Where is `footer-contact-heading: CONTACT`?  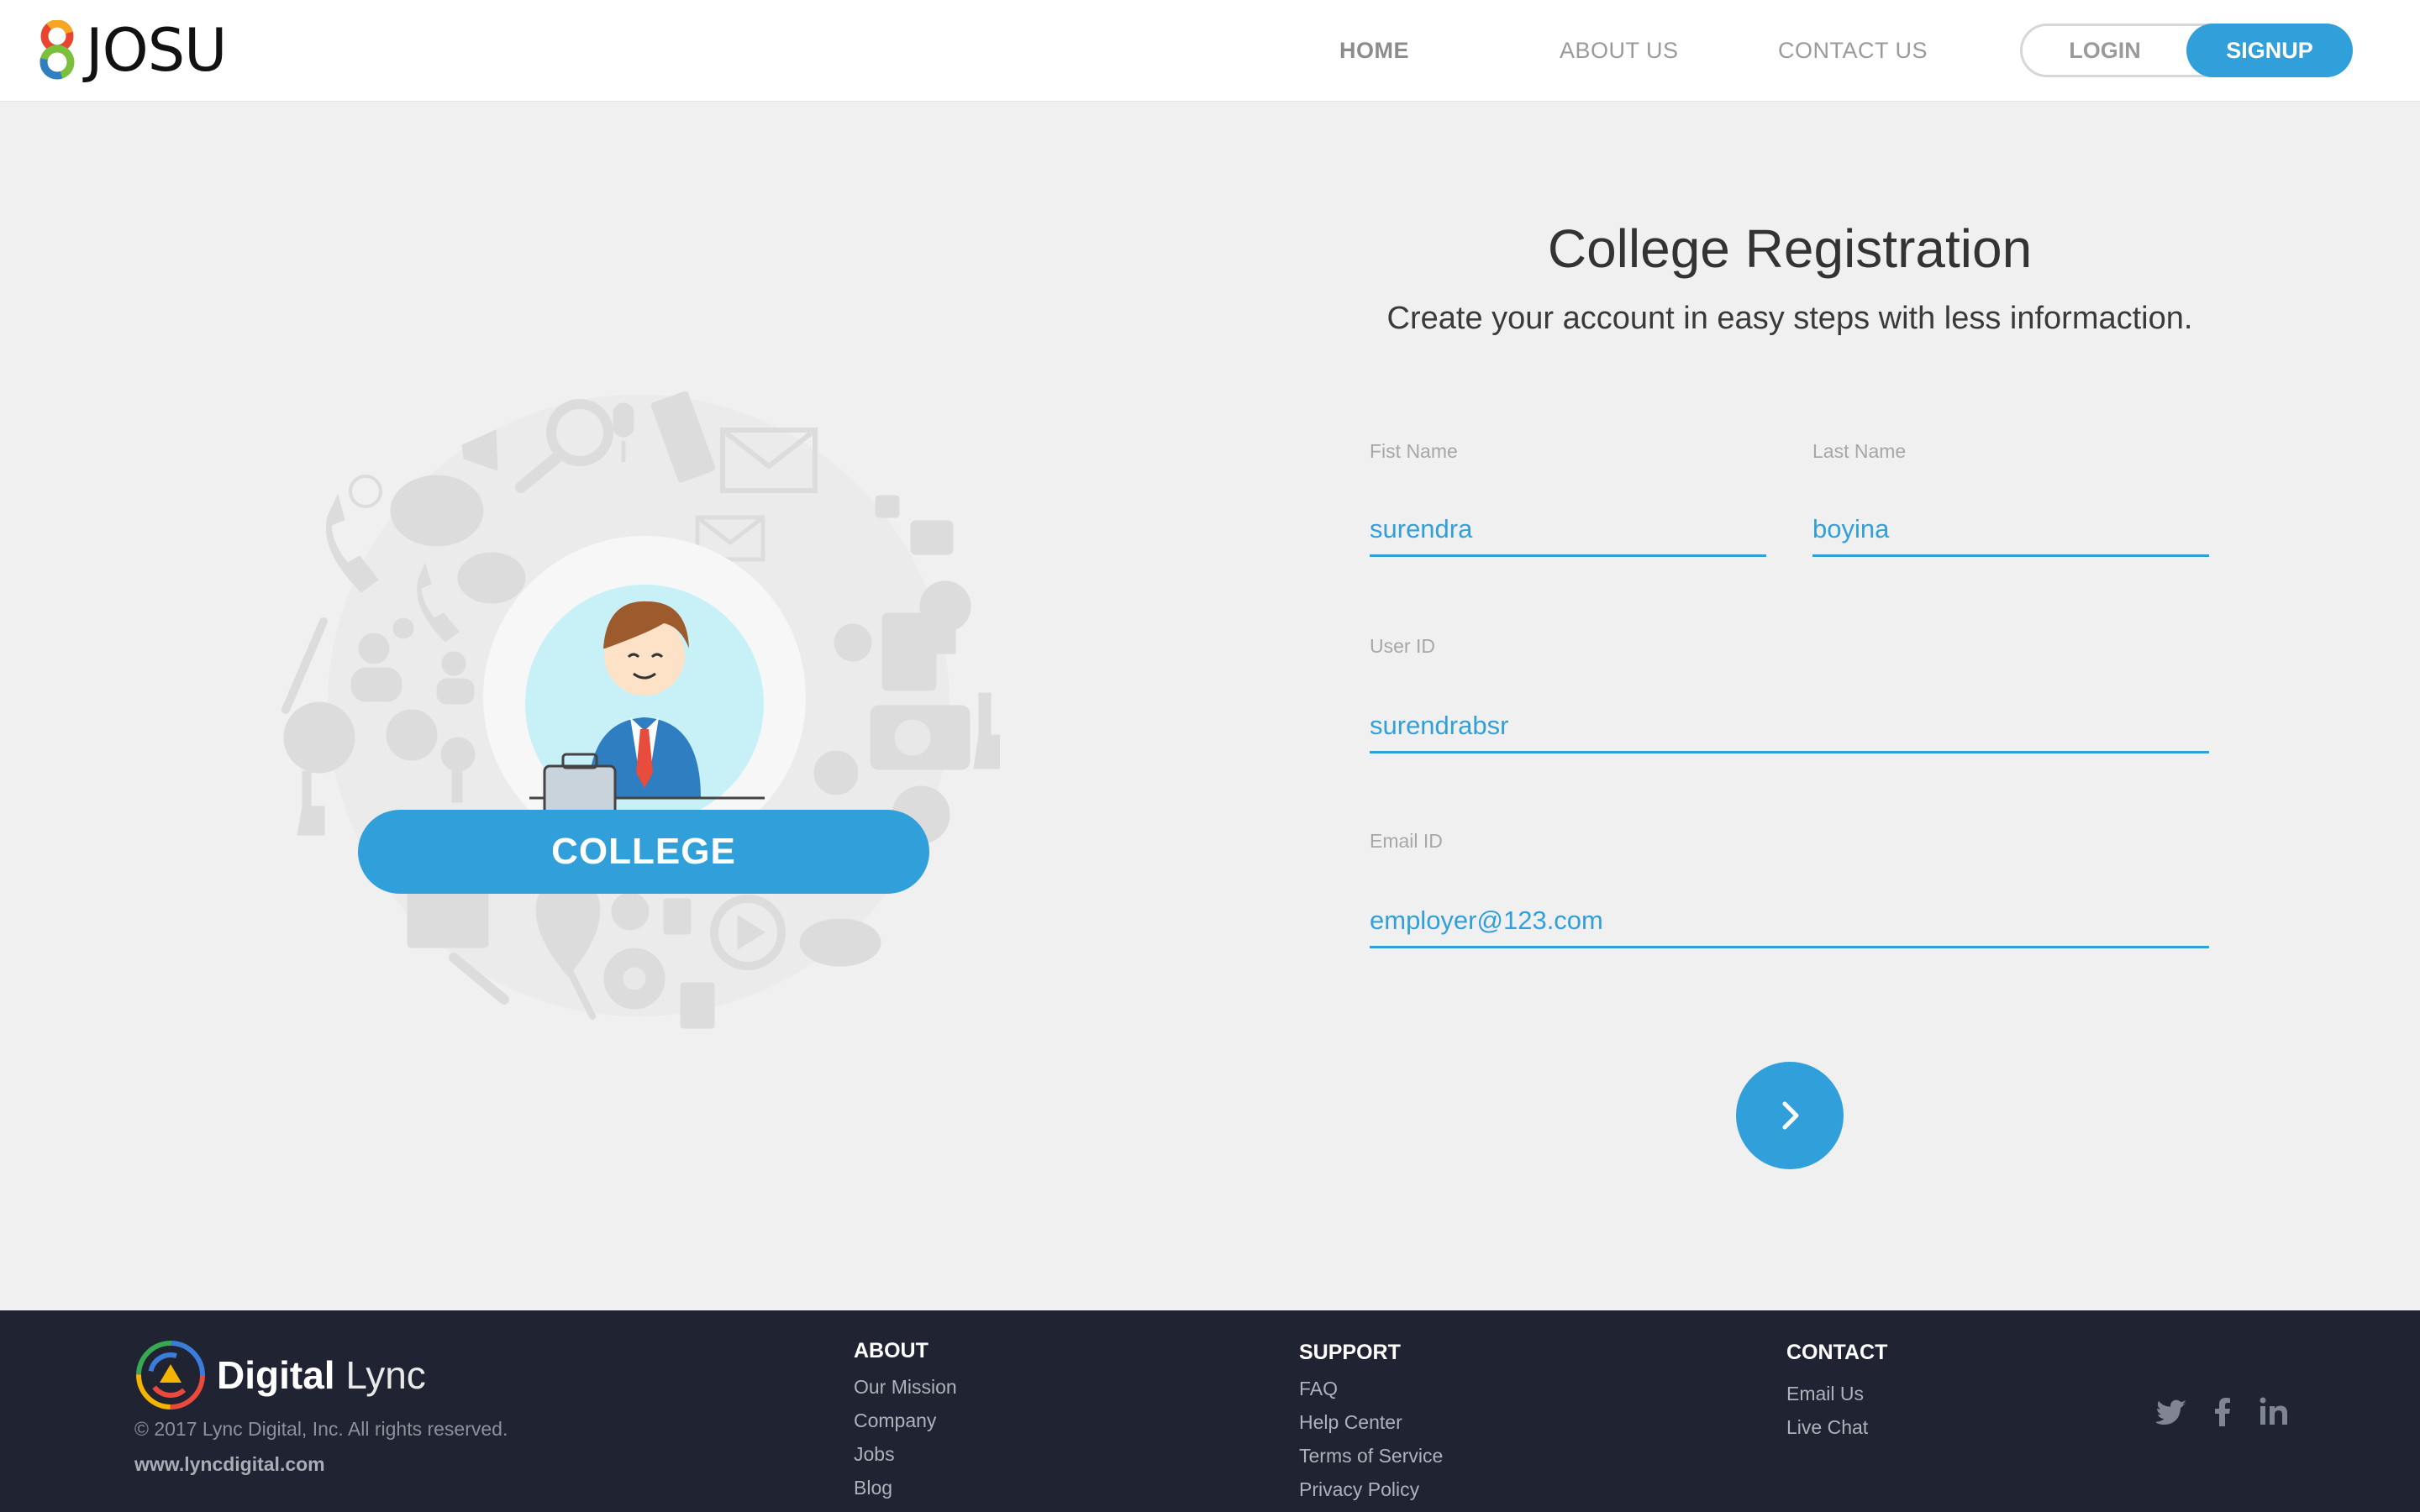
footer-contact-heading: CONTACT is located at coordinates (1837, 1352).